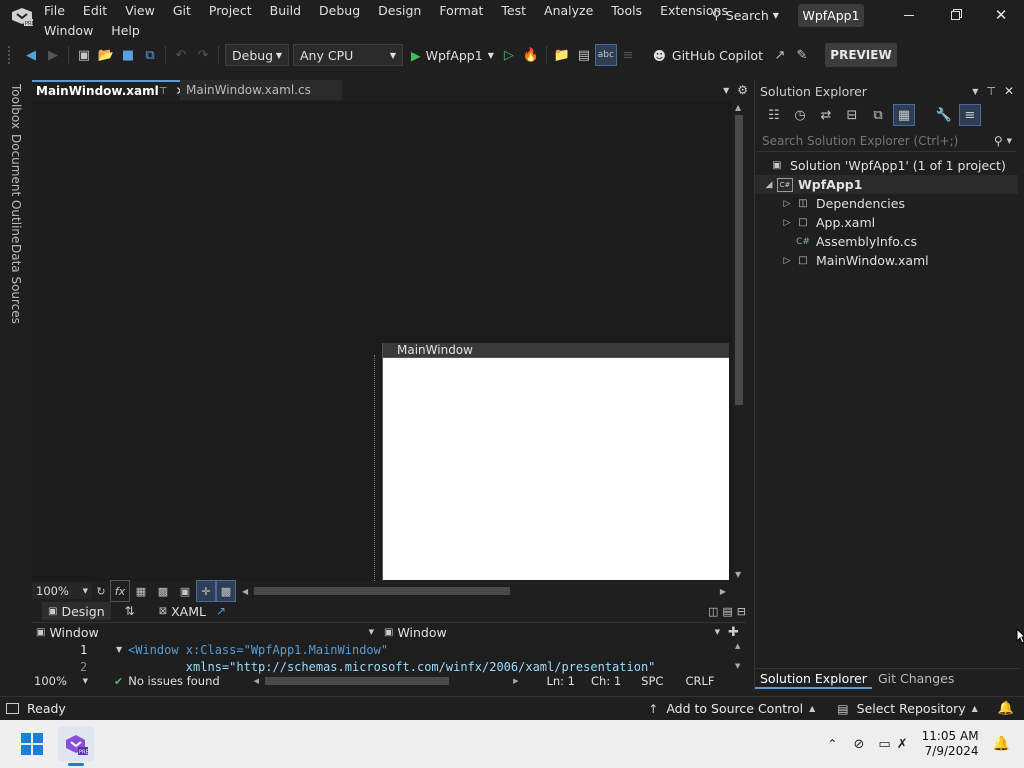  Describe the element at coordinates (76, 611) in the screenshot. I see `design-view-tab: ▣ Design` at that location.